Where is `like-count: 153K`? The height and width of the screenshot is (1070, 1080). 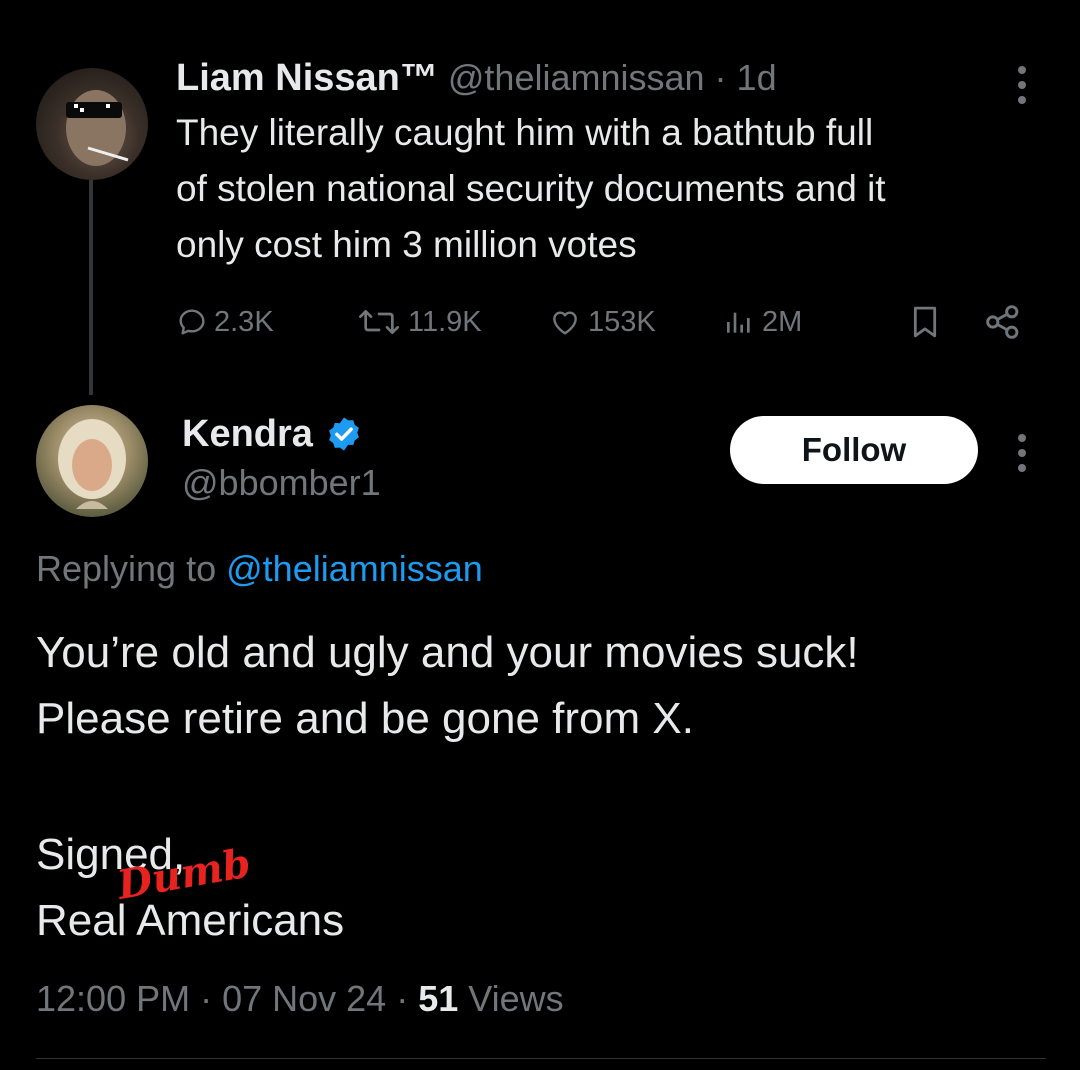
like-count: 153K is located at coordinates (622, 321).